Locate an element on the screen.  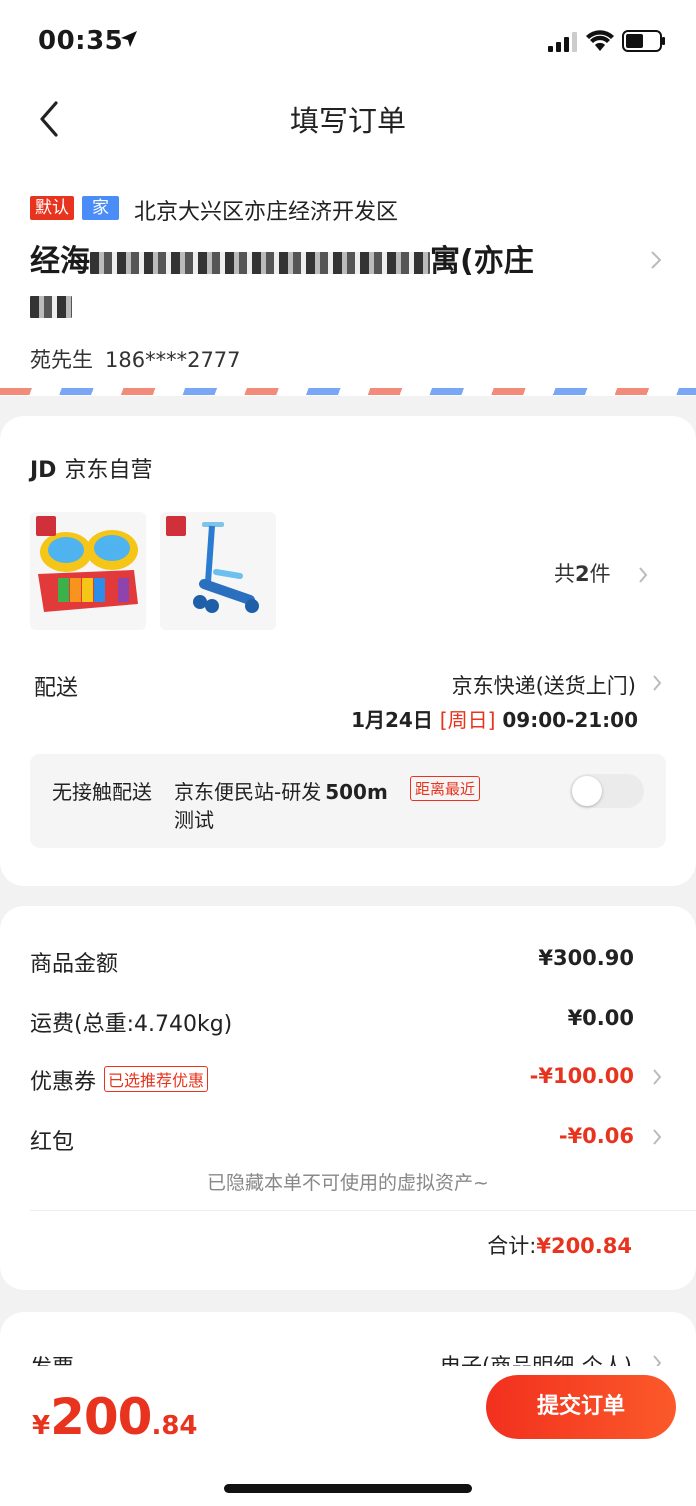
wifi-icon is located at coordinates (600, 40).